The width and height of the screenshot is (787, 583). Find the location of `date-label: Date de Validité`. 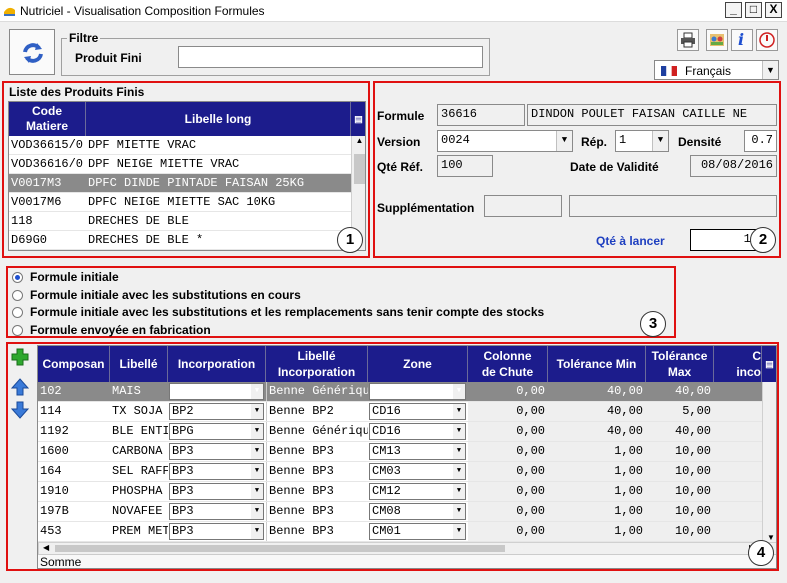

date-label: Date de Validité is located at coordinates (614, 167).